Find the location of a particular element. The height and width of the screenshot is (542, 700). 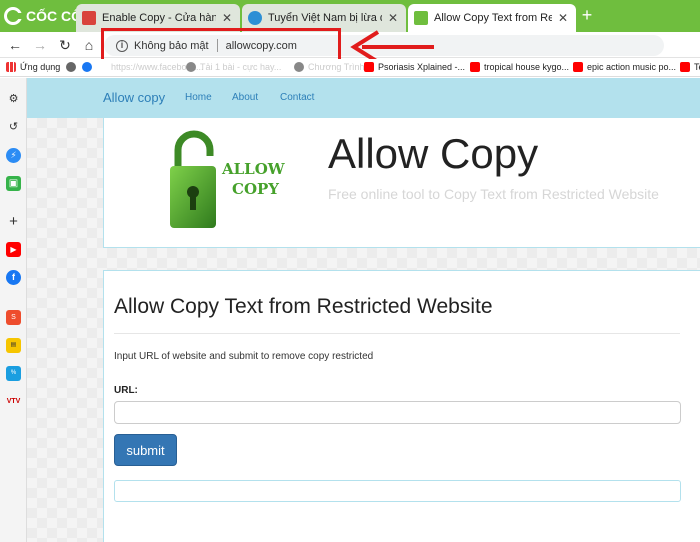

hero-title: Allow Copy is located at coordinates (433, 153).